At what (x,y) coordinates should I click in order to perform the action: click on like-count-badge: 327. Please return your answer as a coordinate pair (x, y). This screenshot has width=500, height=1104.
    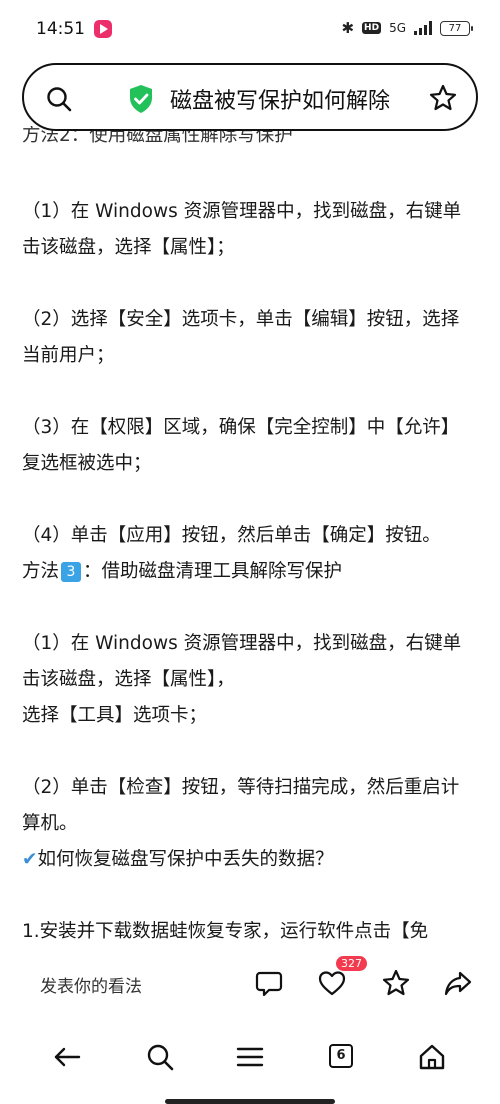
    Looking at the image, I should click on (351, 963).